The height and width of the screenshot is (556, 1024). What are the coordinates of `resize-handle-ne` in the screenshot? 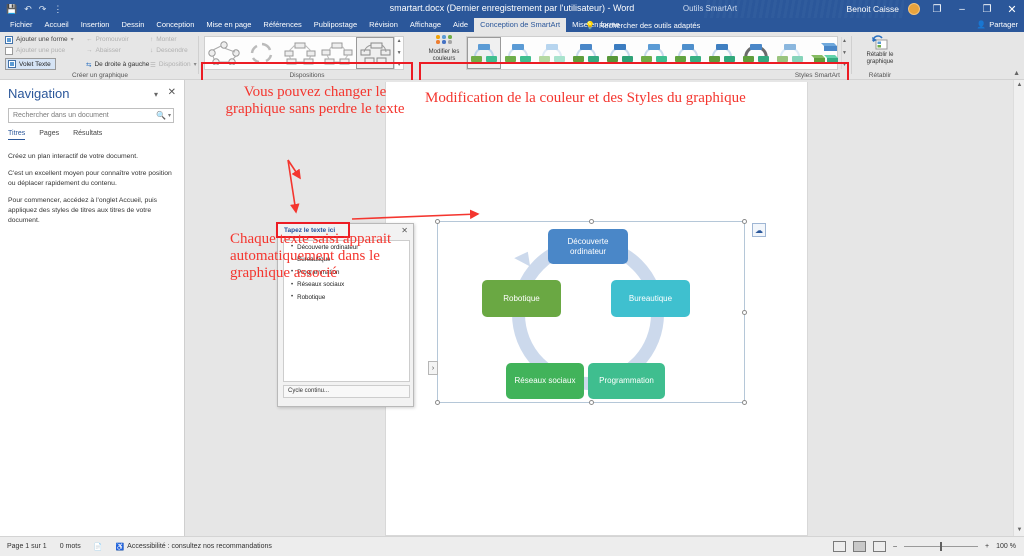 It's located at (744, 221).